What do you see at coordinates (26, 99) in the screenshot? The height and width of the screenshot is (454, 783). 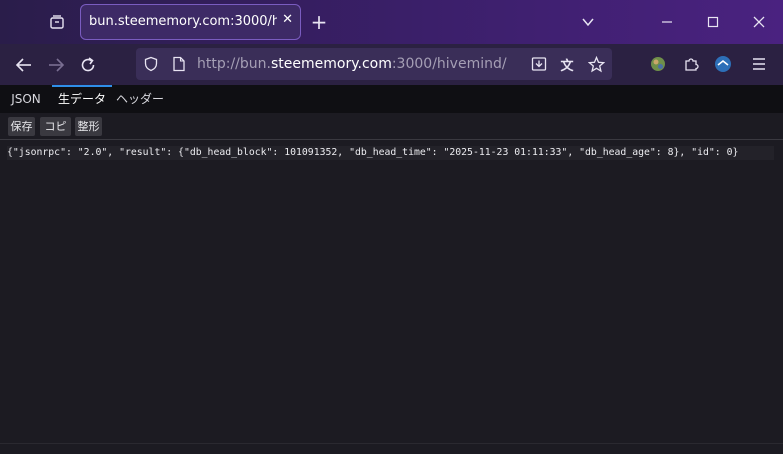 I see `tab-json: JSON` at bounding box center [26, 99].